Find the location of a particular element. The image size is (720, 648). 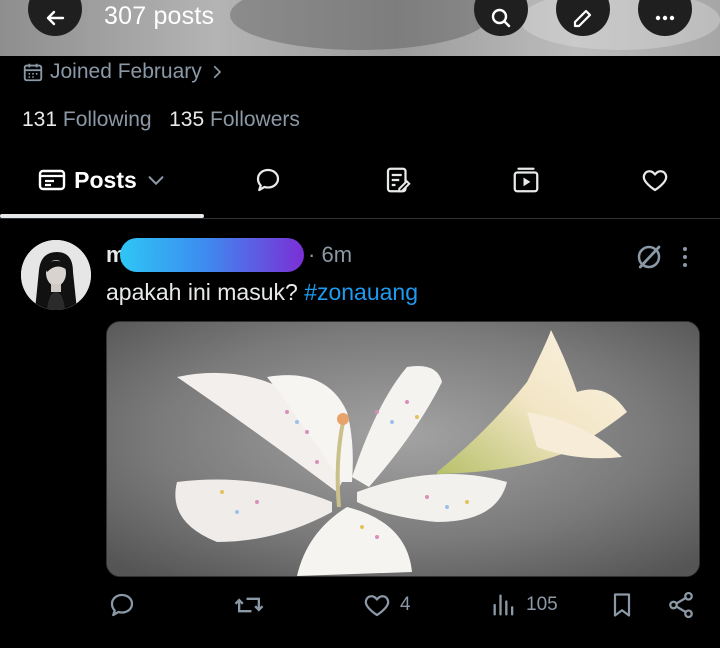

tab-media is located at coordinates (526, 180).